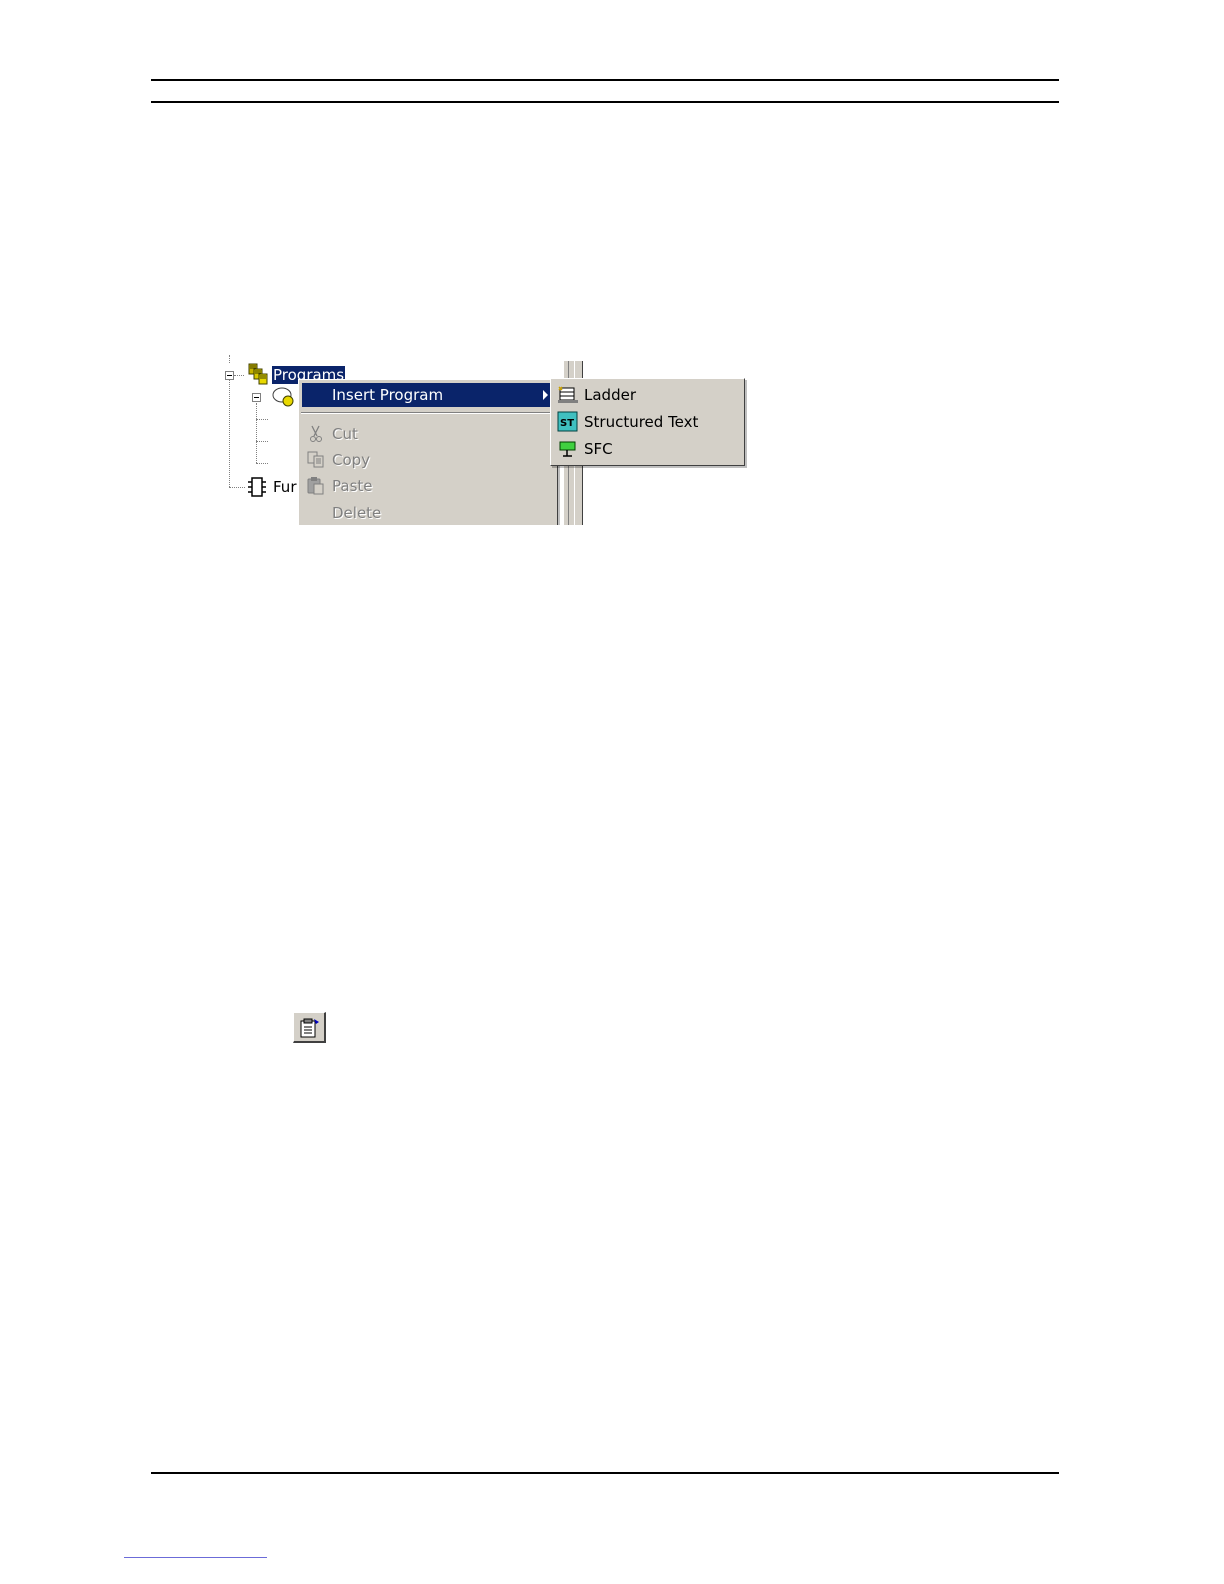 The image size is (1224, 1584). I want to click on structured-text-icon: ST, so click(568, 421).